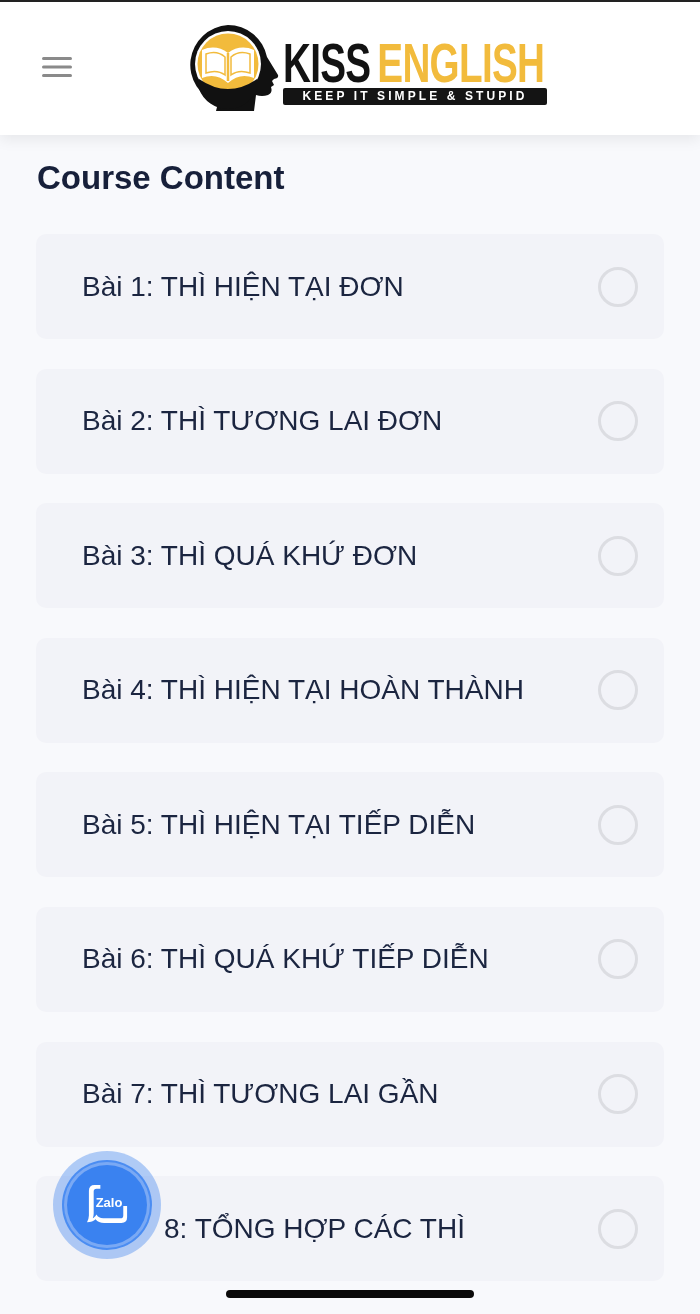 This screenshot has height=1314, width=700. Describe the element at coordinates (350, 959) in the screenshot. I see `lesson-item: Bài 6: THÌ QUÁ KHỨ TIẾP DIỄN` at that location.